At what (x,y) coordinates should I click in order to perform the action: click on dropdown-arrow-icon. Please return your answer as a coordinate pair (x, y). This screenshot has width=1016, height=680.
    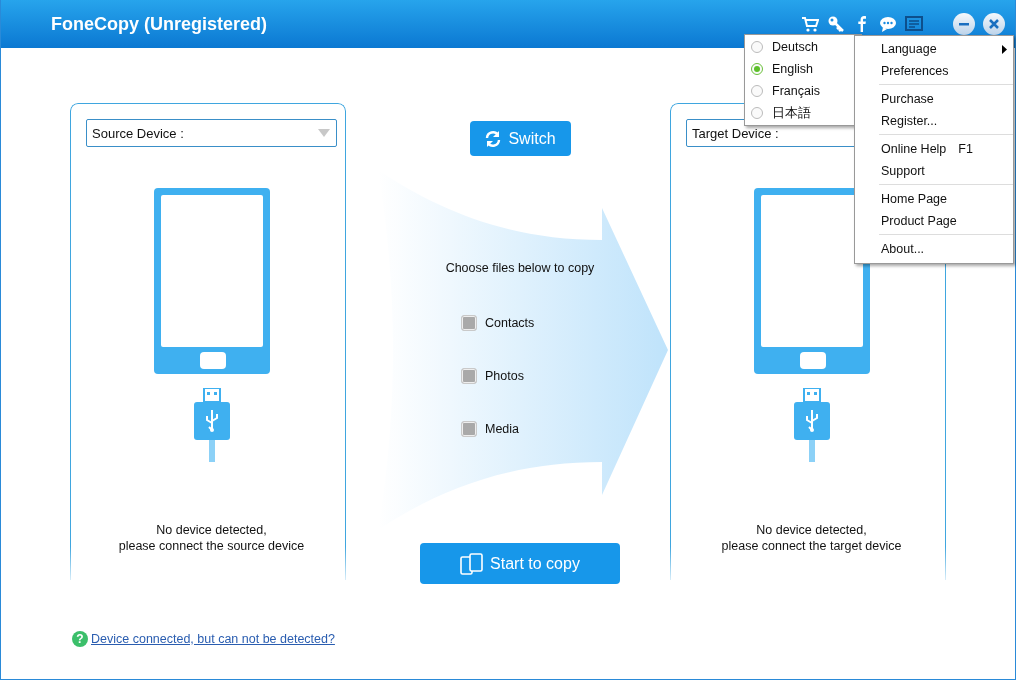
    Looking at the image, I should click on (324, 133).